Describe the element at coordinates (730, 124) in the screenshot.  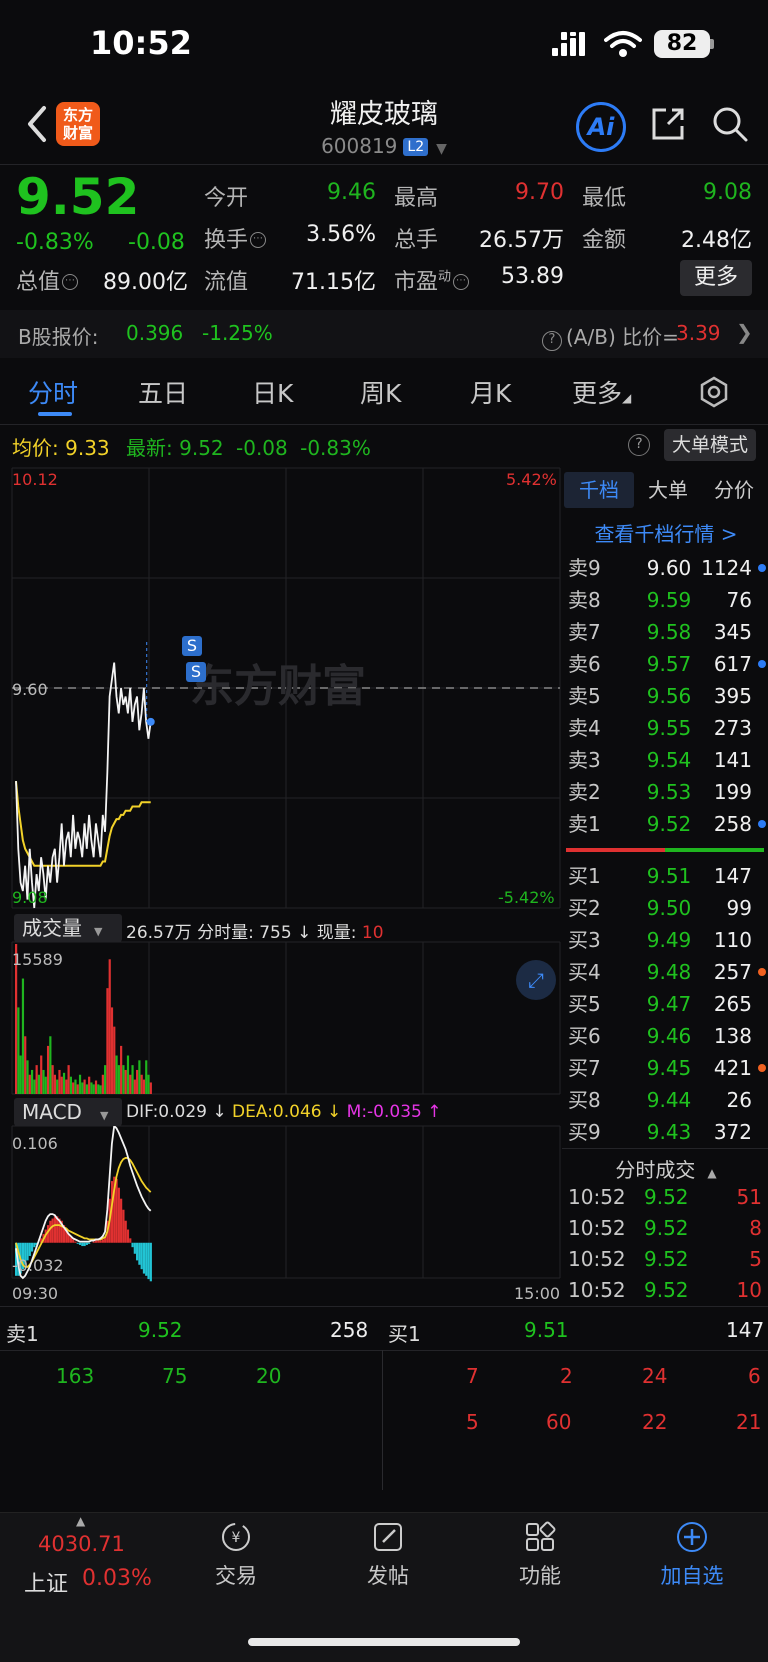
I see `search-icon` at that location.